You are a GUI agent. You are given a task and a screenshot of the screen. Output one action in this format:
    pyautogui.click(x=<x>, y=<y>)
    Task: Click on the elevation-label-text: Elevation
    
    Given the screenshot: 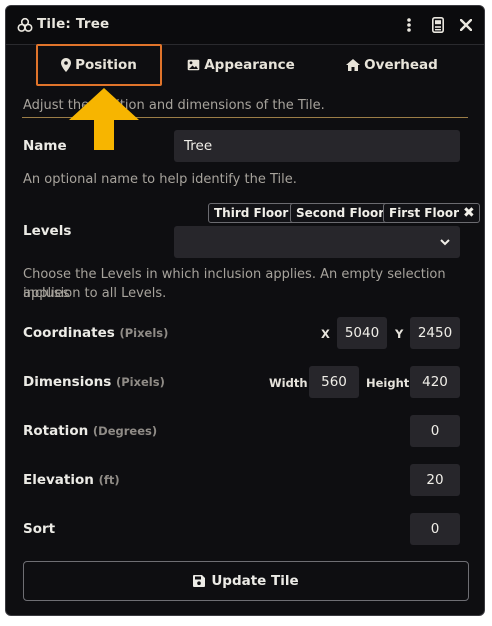 What is the action you would take?
    pyautogui.click(x=58, y=480)
    